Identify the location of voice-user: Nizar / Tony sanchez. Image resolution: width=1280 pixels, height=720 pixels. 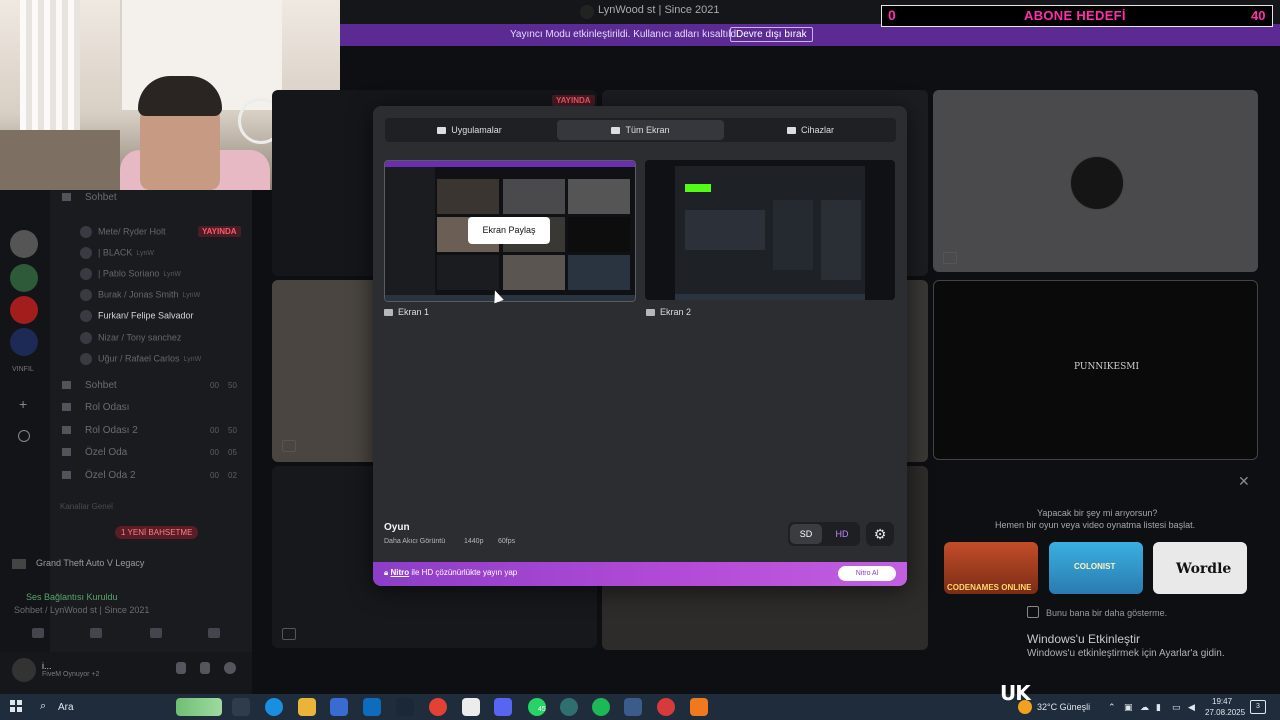
(130, 338).